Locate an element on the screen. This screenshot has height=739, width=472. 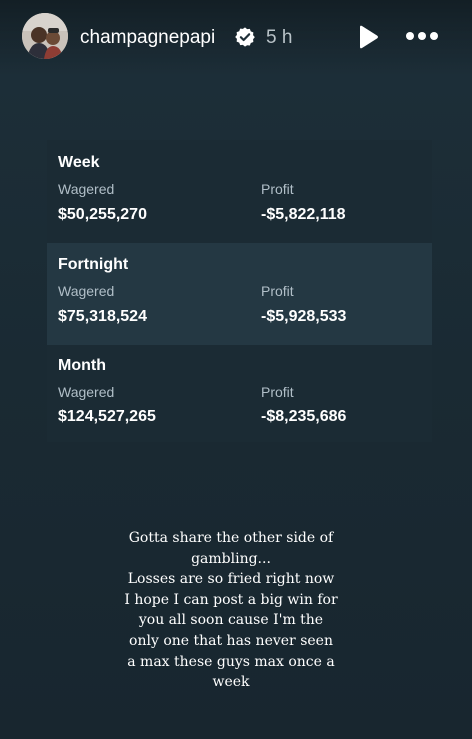
wagered-value: $75,318,524 is located at coordinates (102, 316).